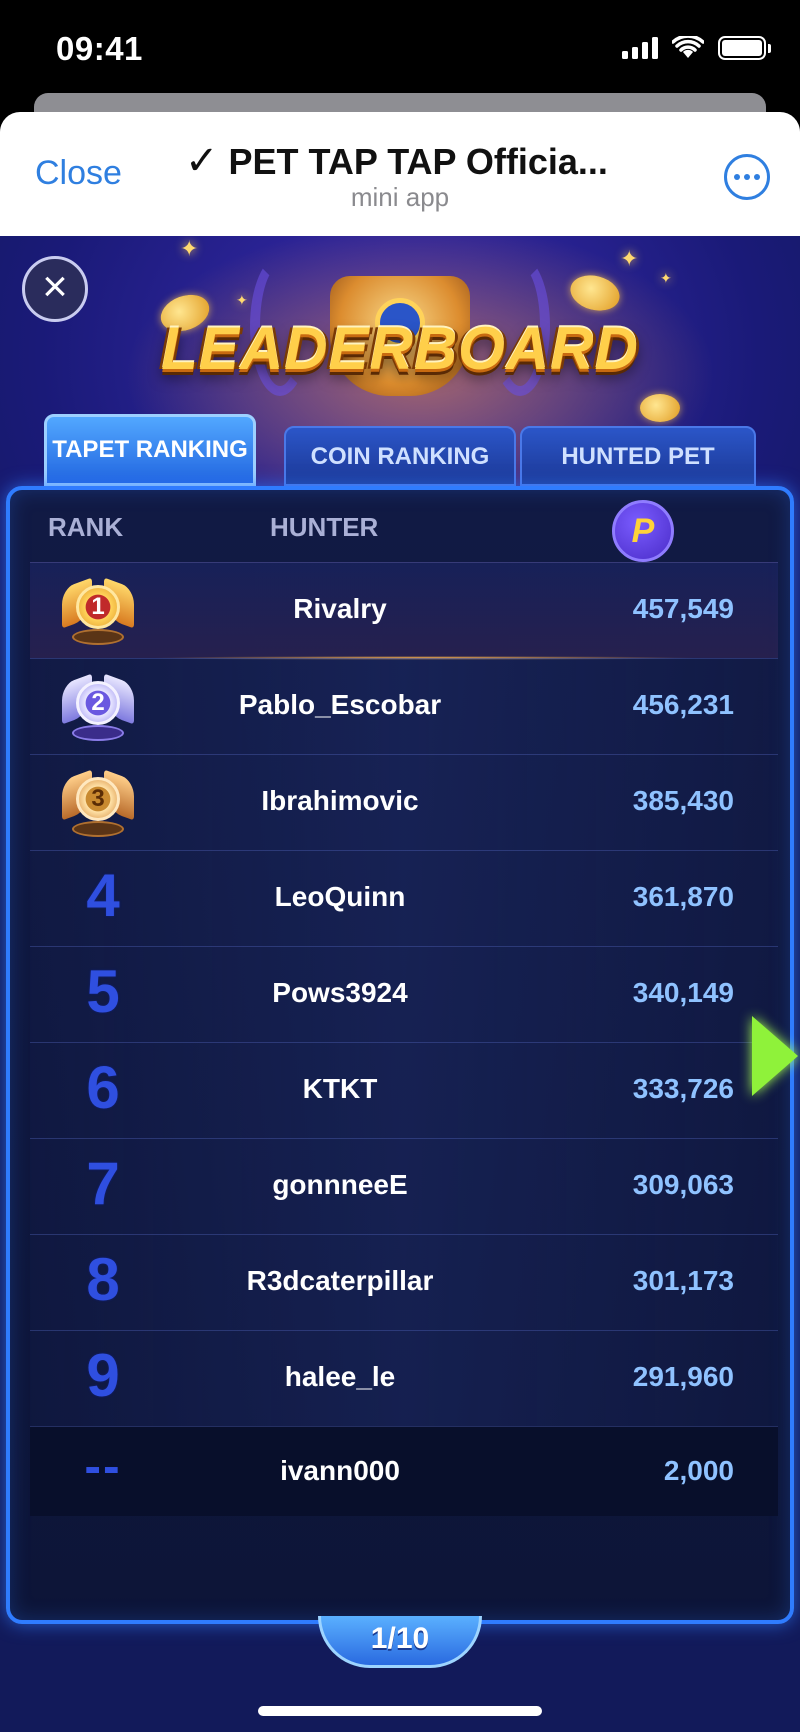 Image resolution: width=800 pixels, height=1732 pixels. Describe the element at coordinates (55, 289) in the screenshot. I see `close-leaderboard-button: ×` at that location.